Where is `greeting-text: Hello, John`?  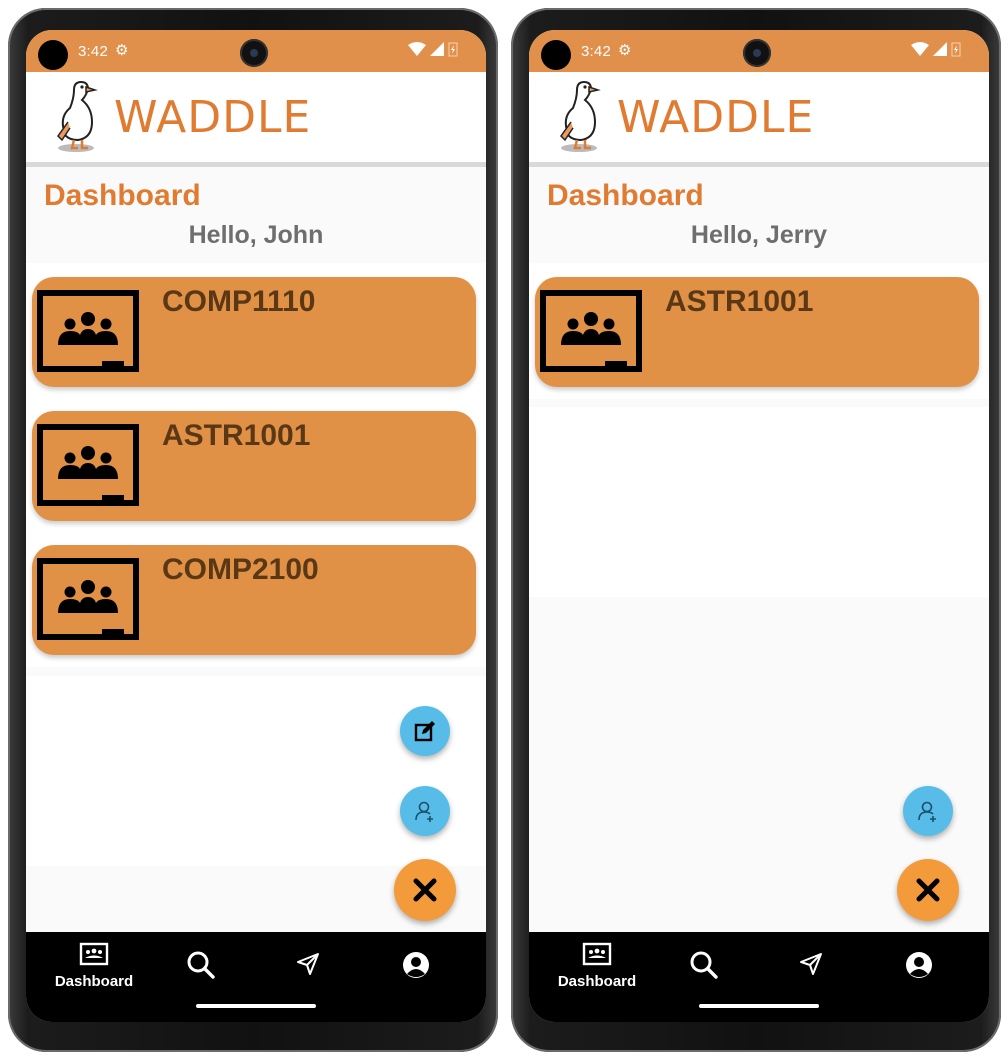 greeting-text: Hello, John is located at coordinates (256, 235).